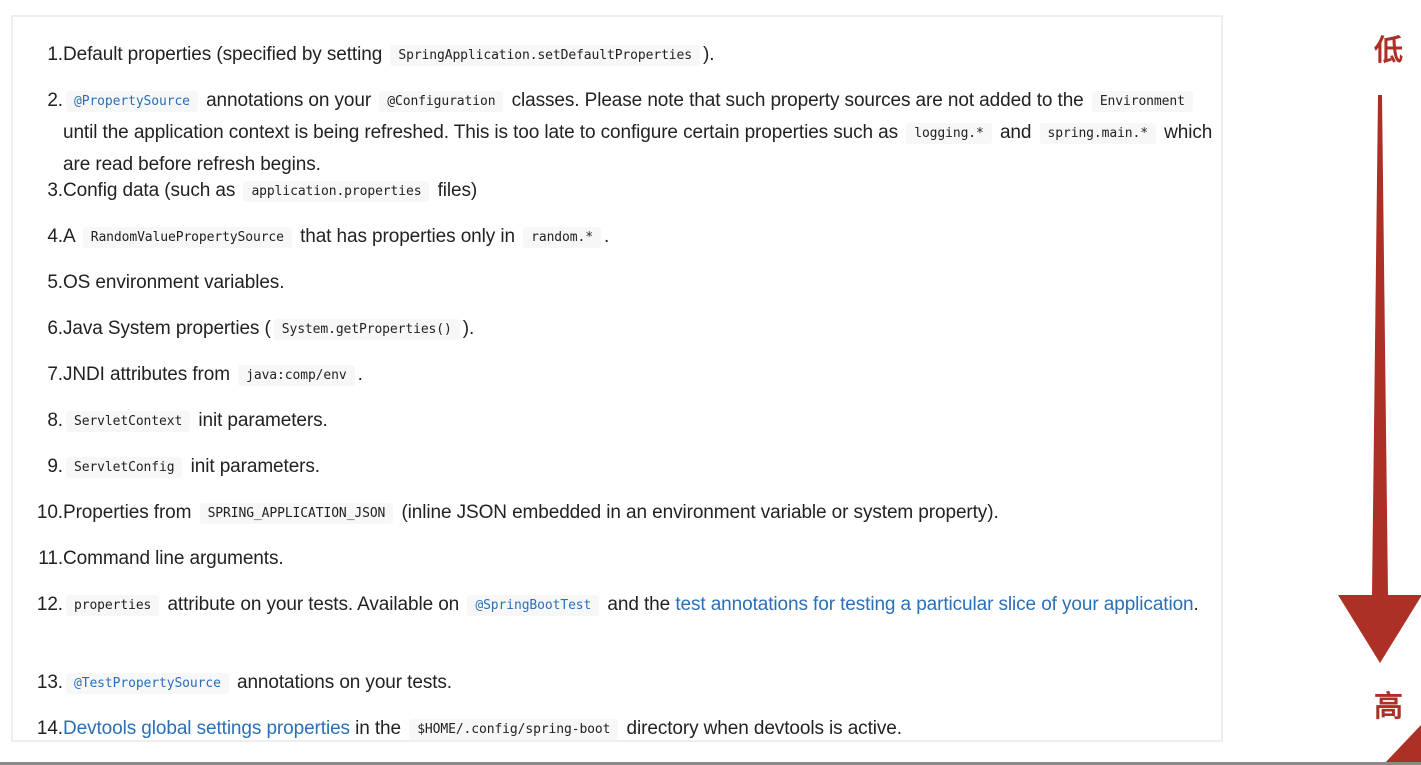  Describe the element at coordinates (1142, 101) in the screenshot. I see `inline-code: Environment` at that location.